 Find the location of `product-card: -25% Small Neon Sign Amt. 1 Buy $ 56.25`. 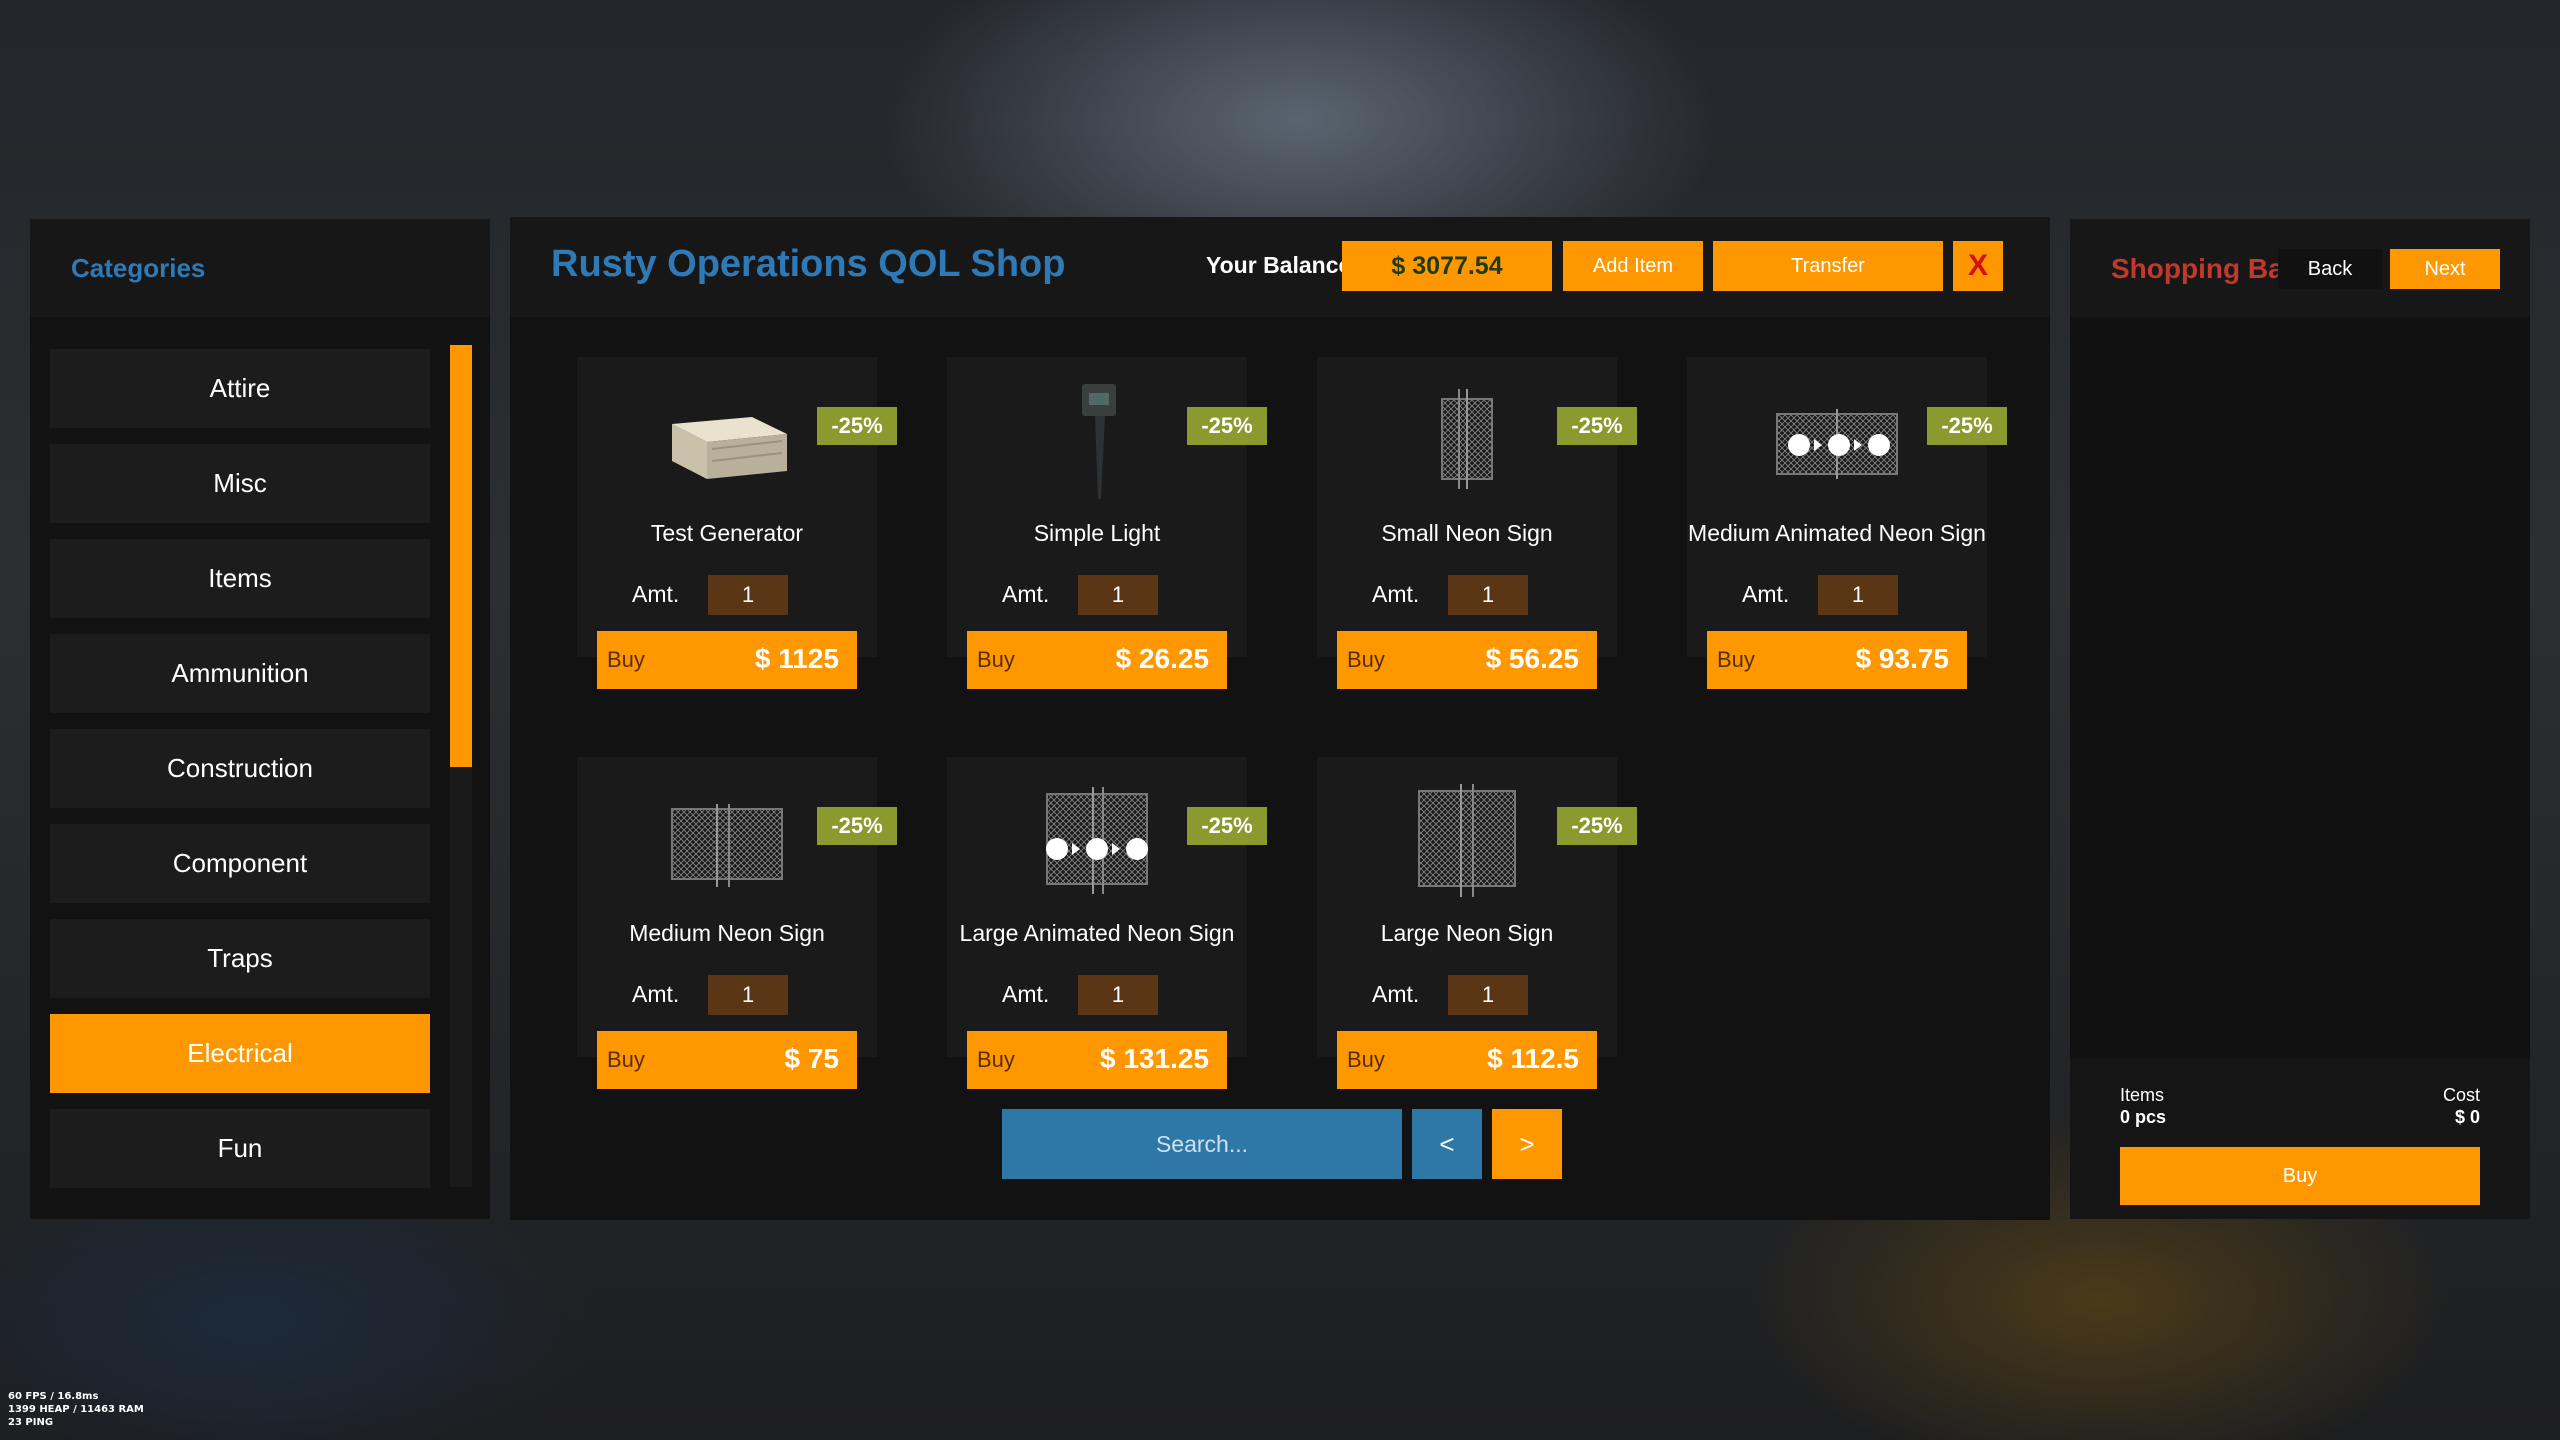

product-card: -25% Small Neon Sign Amt. 1 Buy $ 56.25 is located at coordinates (1477, 523).